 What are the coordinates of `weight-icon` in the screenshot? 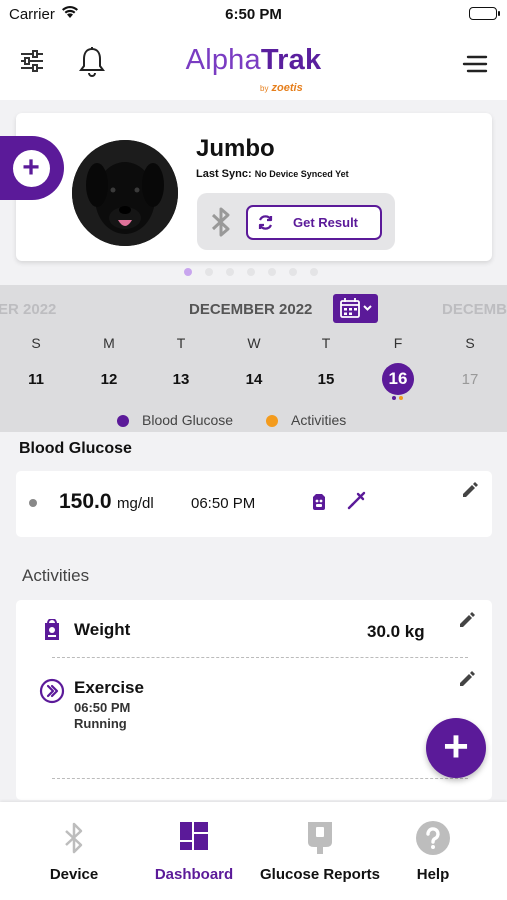 It's located at (52, 633).